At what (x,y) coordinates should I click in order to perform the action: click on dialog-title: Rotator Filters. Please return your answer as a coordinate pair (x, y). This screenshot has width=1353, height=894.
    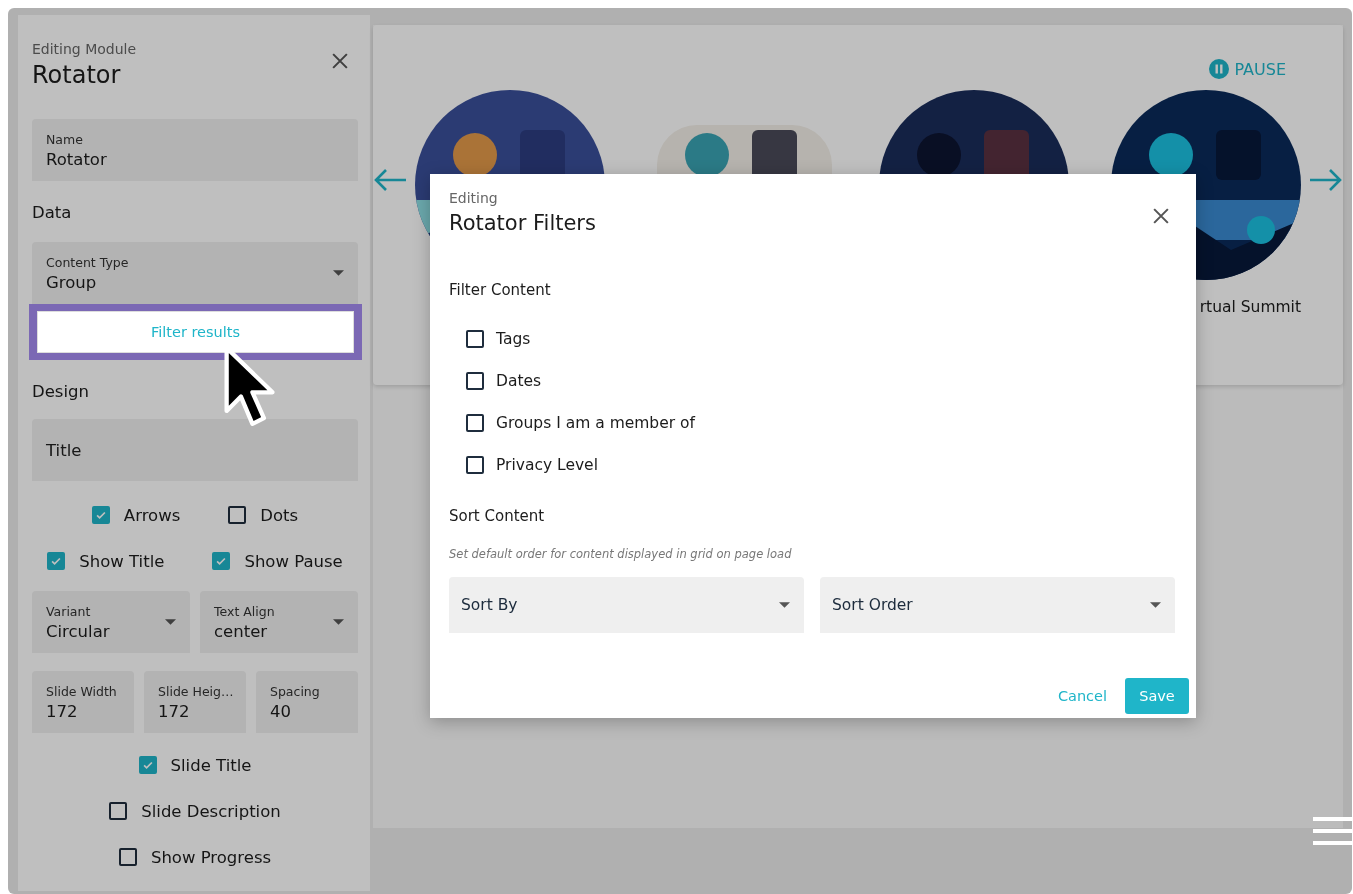
    Looking at the image, I should click on (522, 223).